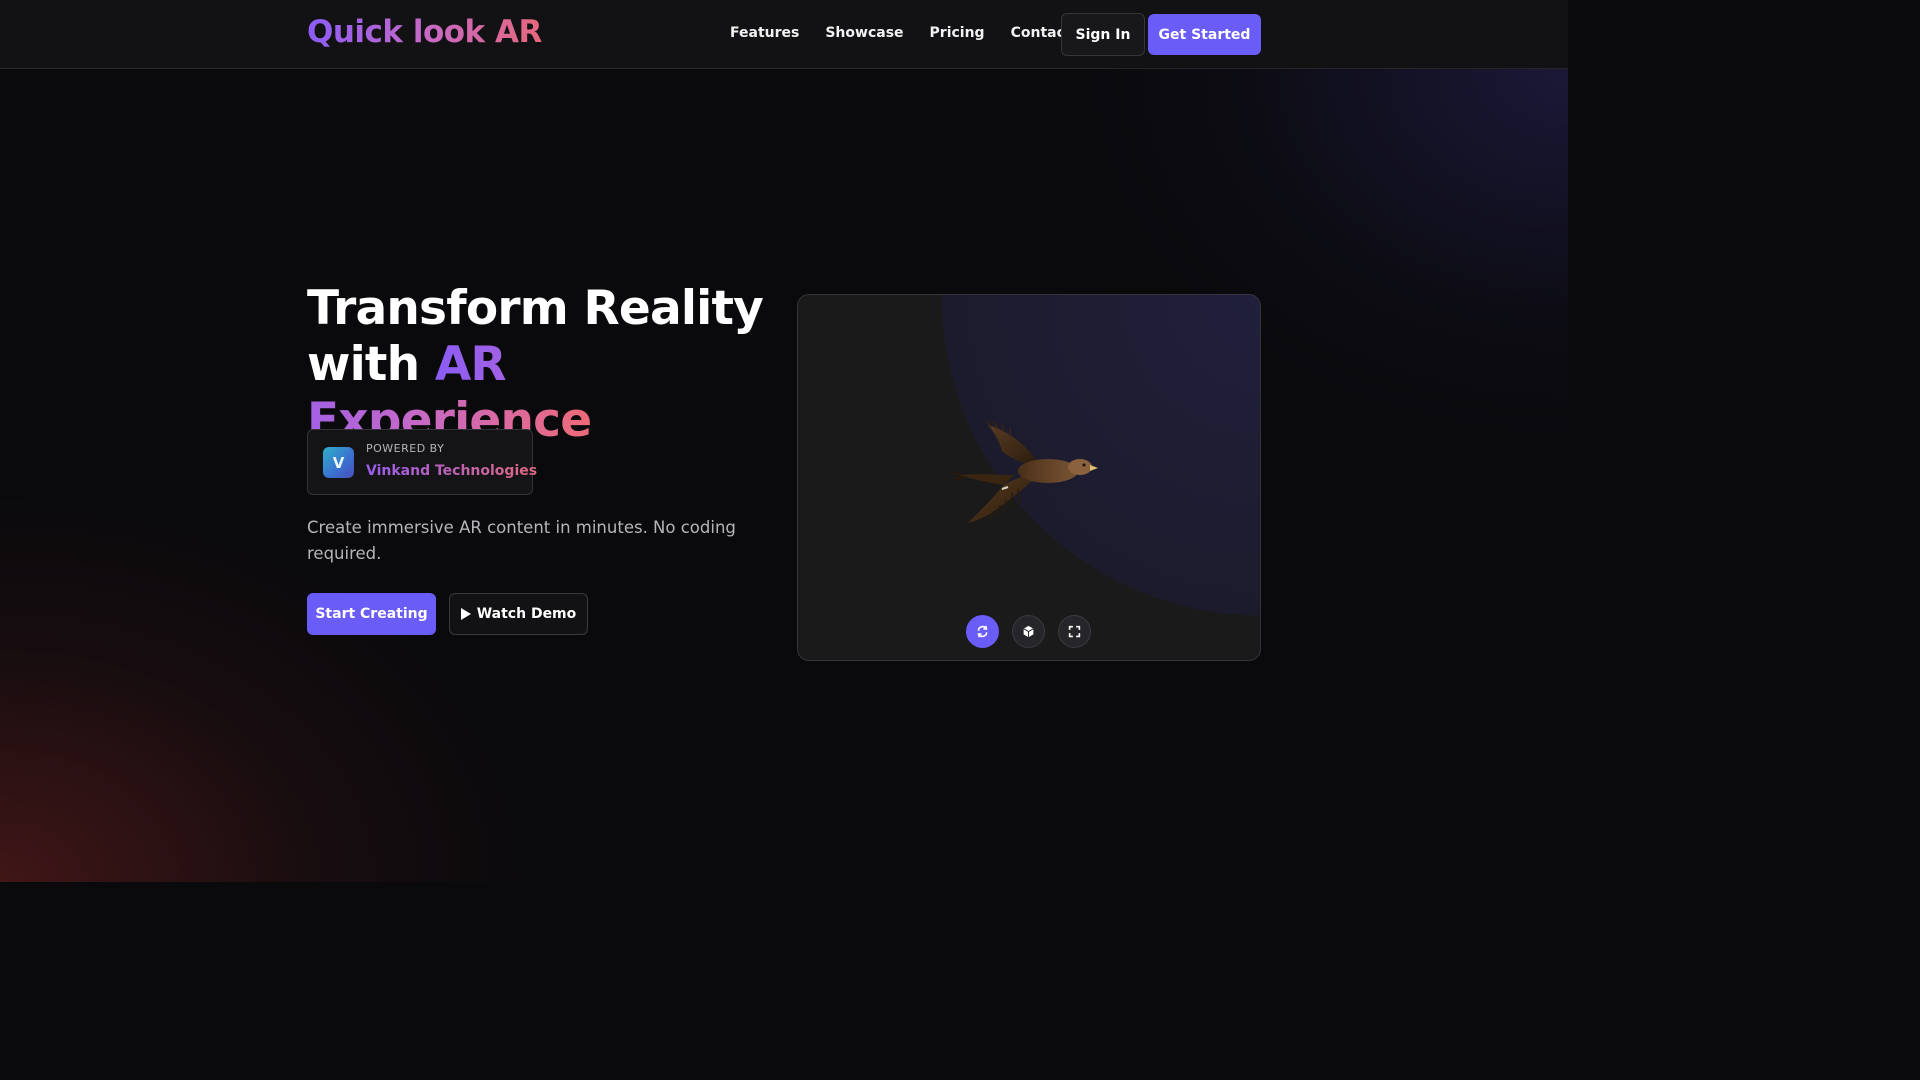 The image size is (1920, 1080). I want to click on view-3d-button, so click(1028, 631).